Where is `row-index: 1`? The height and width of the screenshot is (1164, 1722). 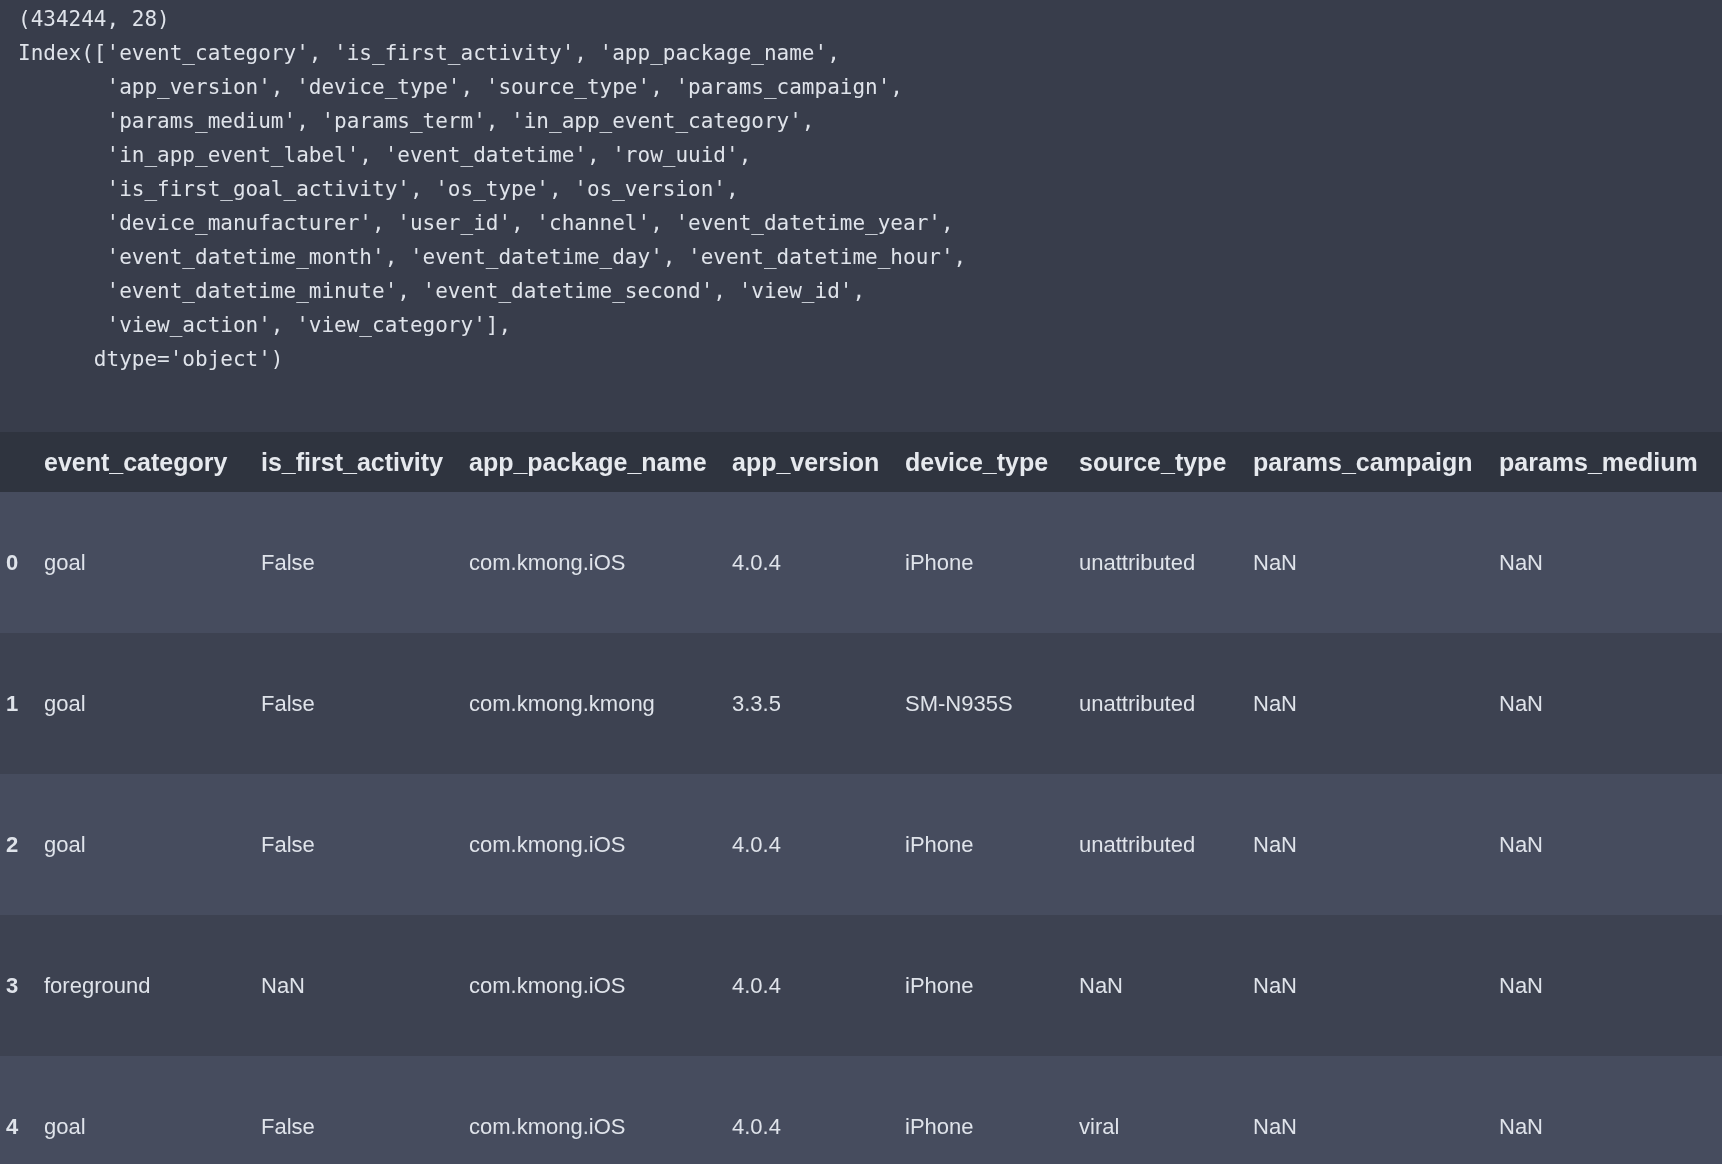 row-index: 1 is located at coordinates (19, 703).